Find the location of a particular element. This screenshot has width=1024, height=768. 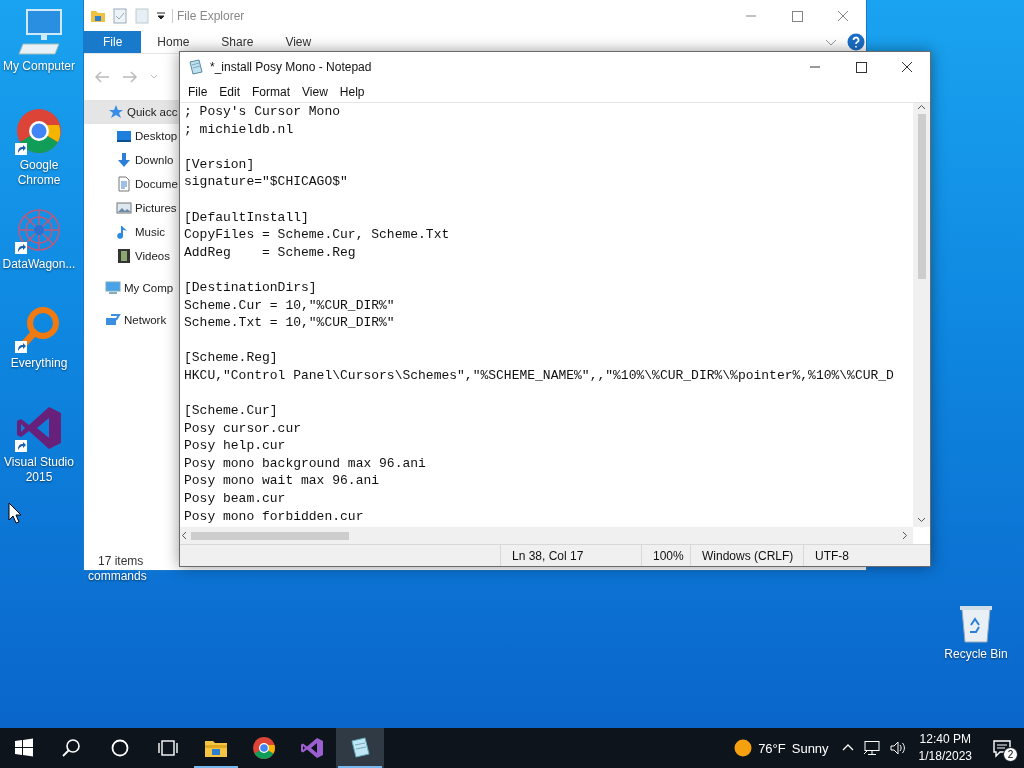

desktop-icon-label: commands is located at coordinates (117, 576).